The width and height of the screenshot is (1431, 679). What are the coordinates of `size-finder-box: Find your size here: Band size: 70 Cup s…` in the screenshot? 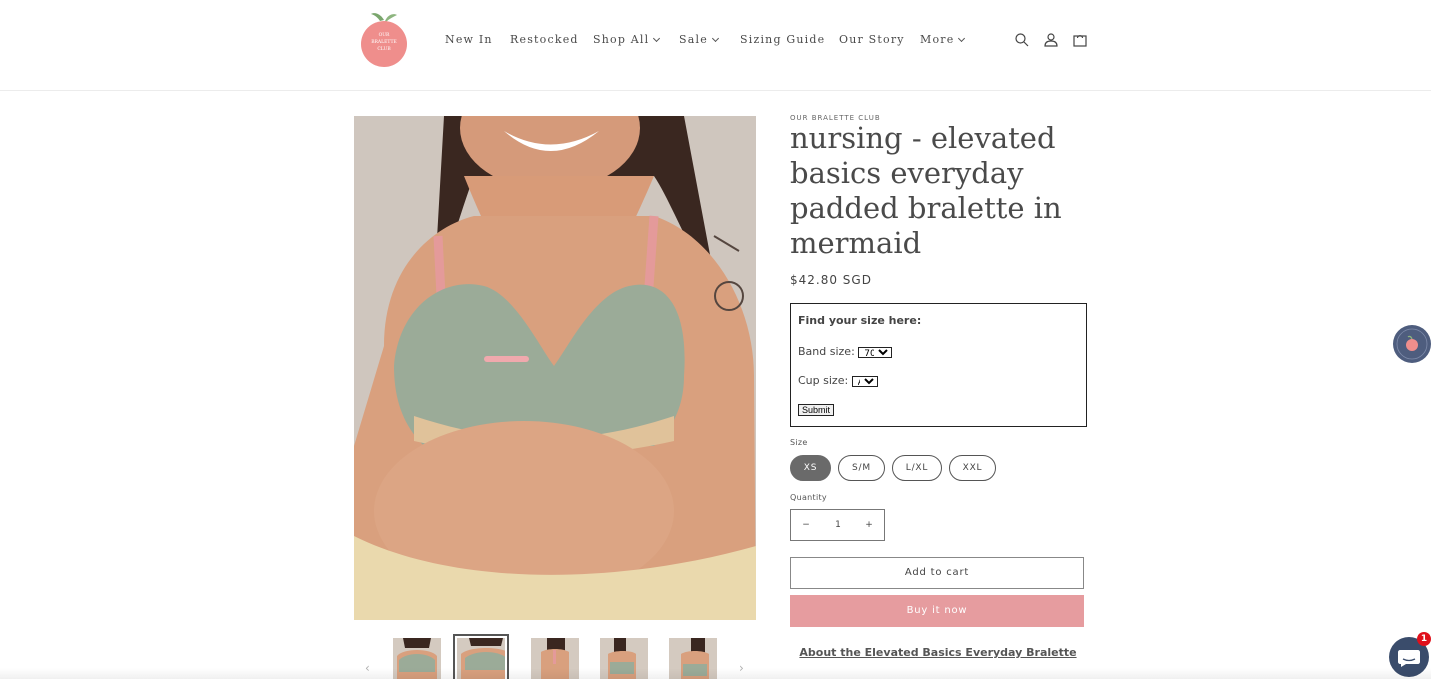 It's located at (938, 365).